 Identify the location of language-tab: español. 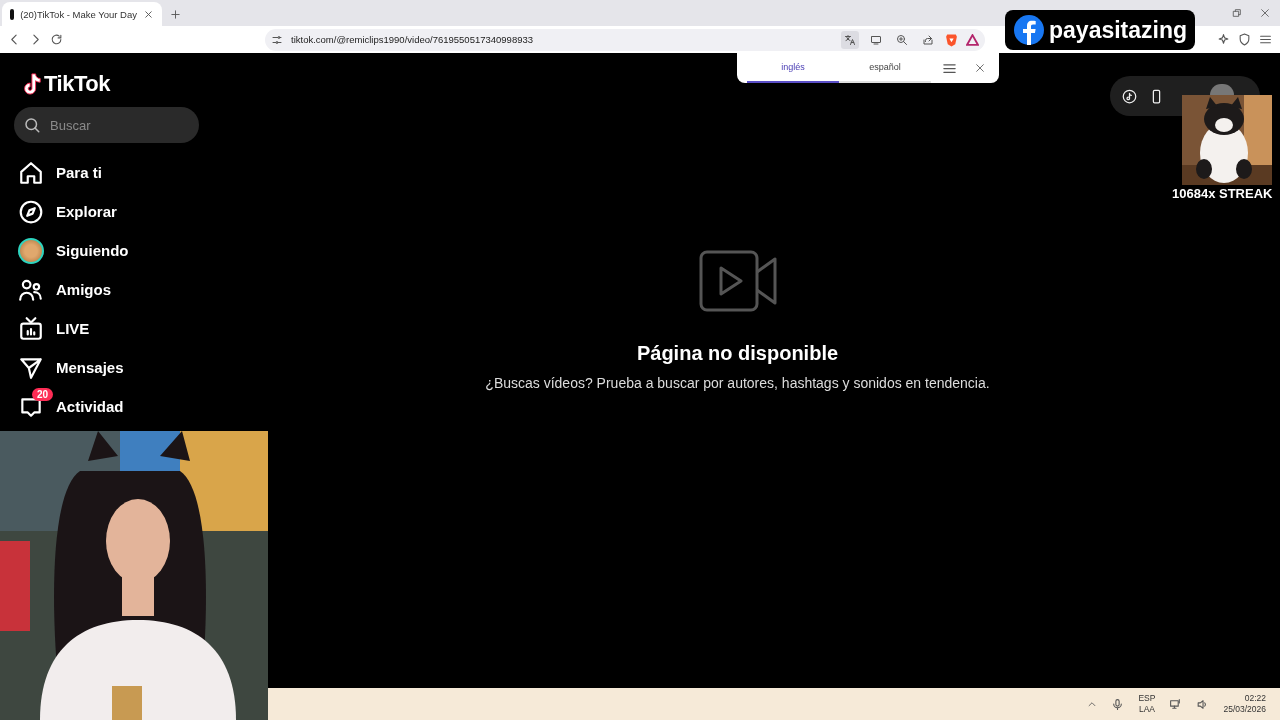
(885, 68).